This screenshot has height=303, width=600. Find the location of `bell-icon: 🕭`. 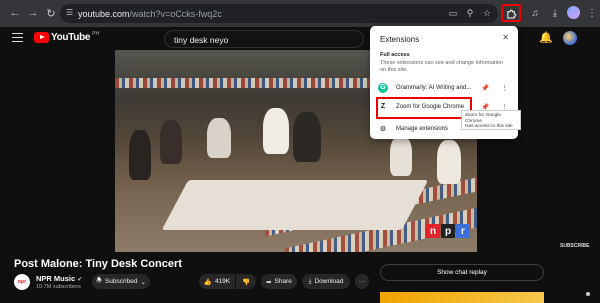

bell-icon: 🕭 is located at coordinates (99, 280).